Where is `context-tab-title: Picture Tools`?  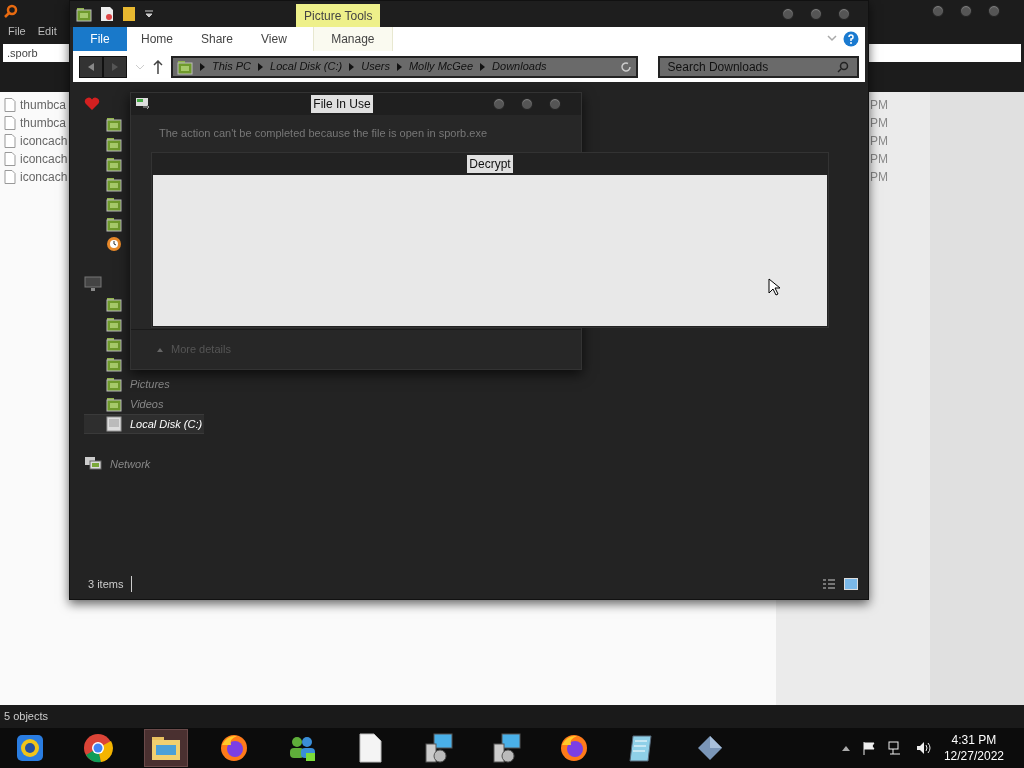
context-tab-title: Picture Tools is located at coordinates (338, 15).